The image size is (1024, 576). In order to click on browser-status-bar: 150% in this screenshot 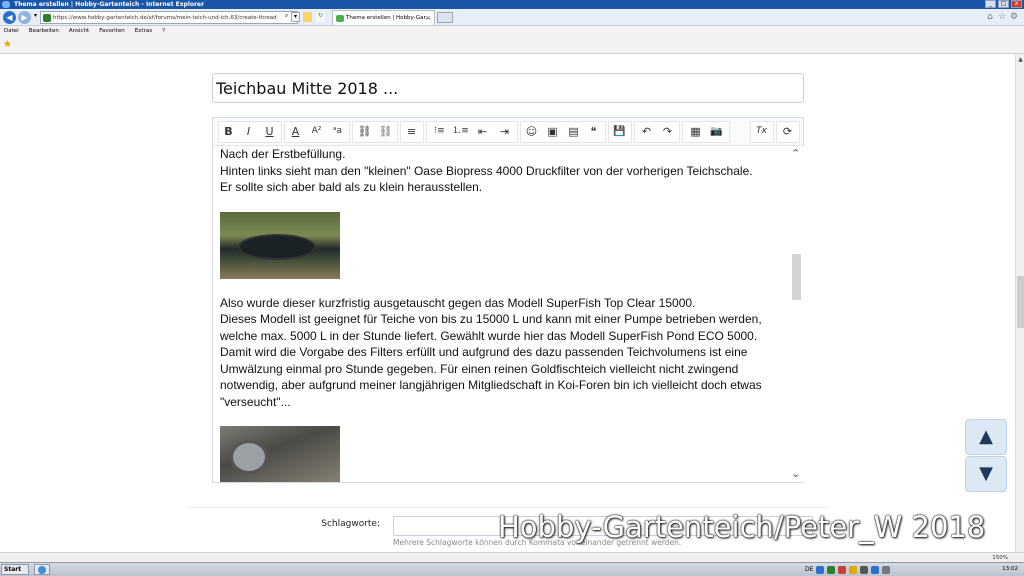, I will do `click(512, 557)`.